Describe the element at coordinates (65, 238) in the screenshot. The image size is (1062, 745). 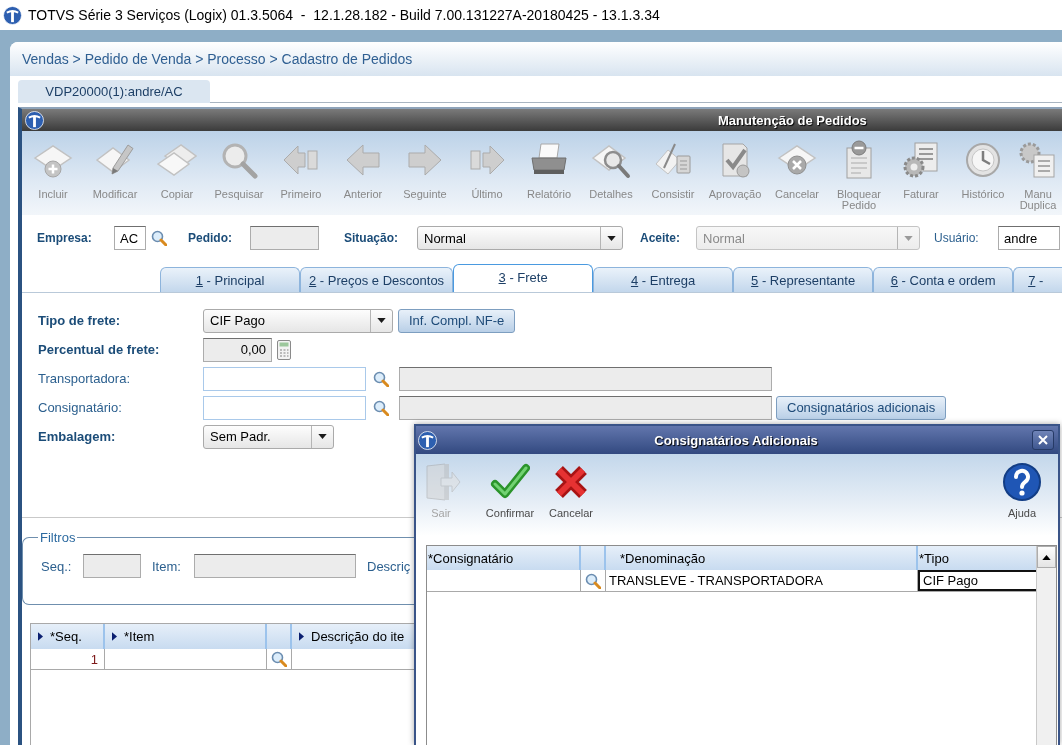
I see `field-label: Empresa:` at that location.